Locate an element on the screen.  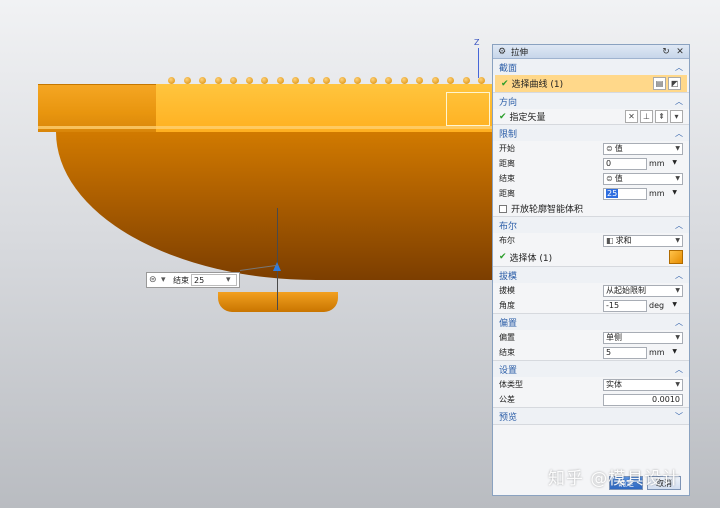
body-type-row: 体类型 实体 ▼ is located at coordinates (591, 384).